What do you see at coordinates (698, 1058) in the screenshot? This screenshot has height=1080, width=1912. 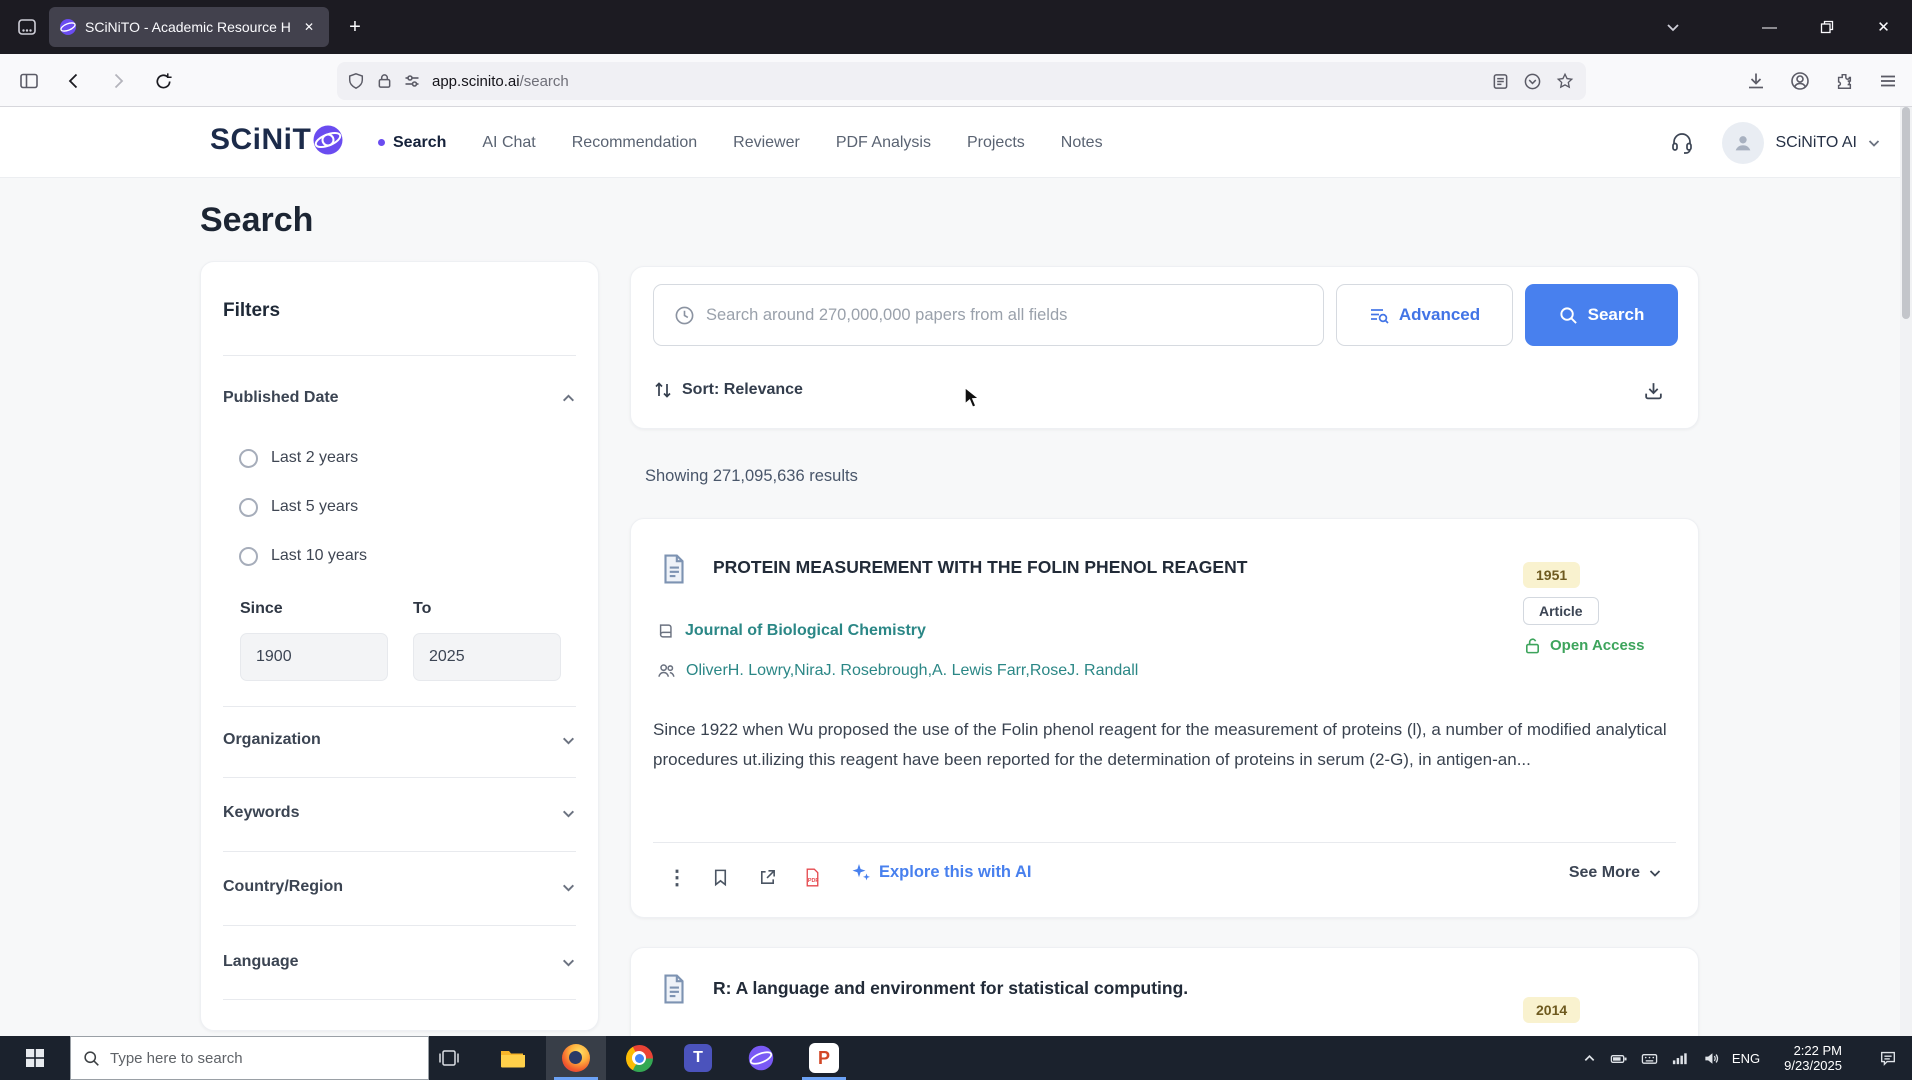 I see `teams-icon: T` at bounding box center [698, 1058].